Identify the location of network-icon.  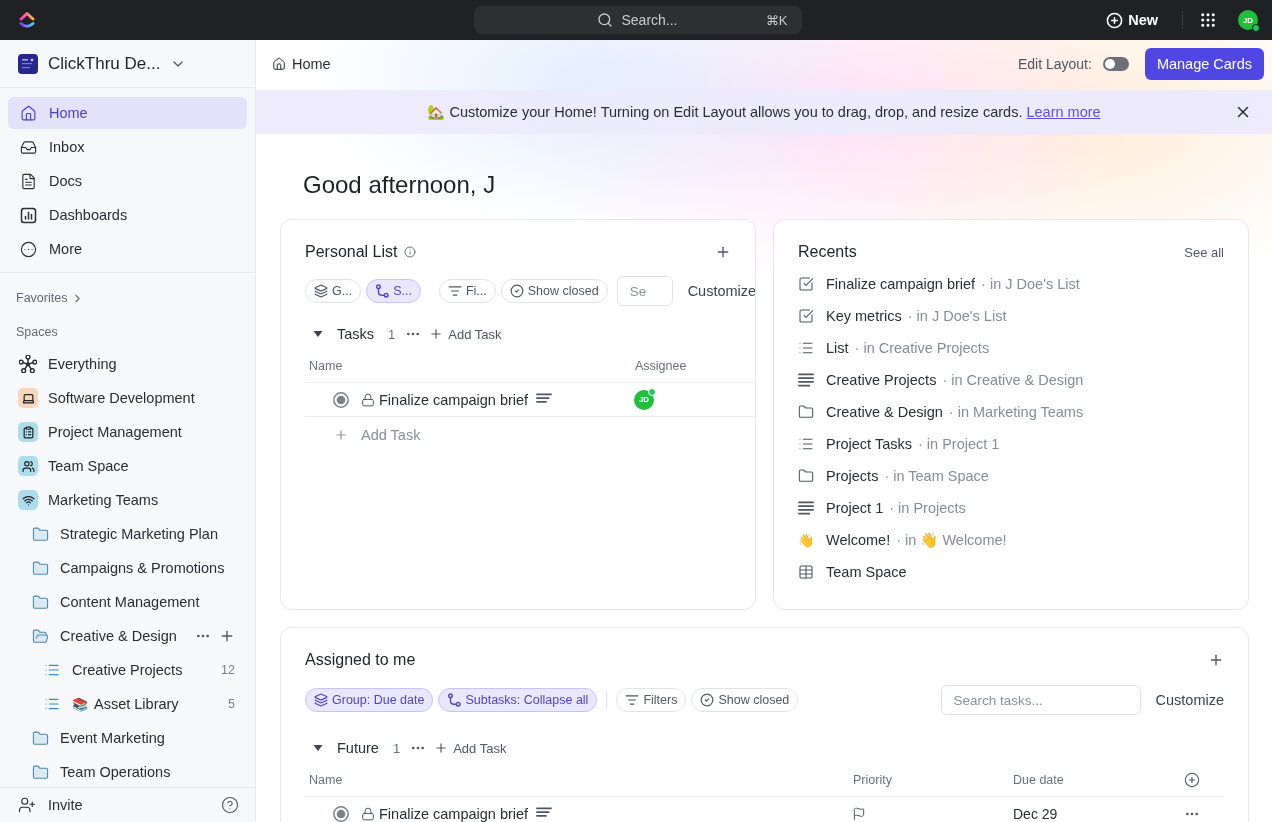
(28, 364).